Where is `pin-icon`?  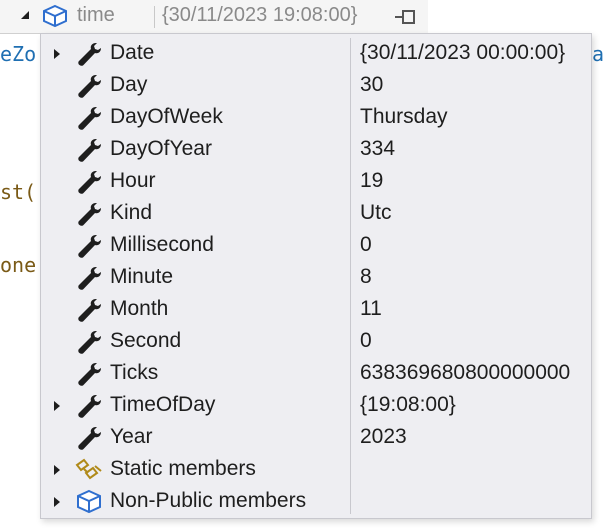 pin-icon is located at coordinates (407, 17).